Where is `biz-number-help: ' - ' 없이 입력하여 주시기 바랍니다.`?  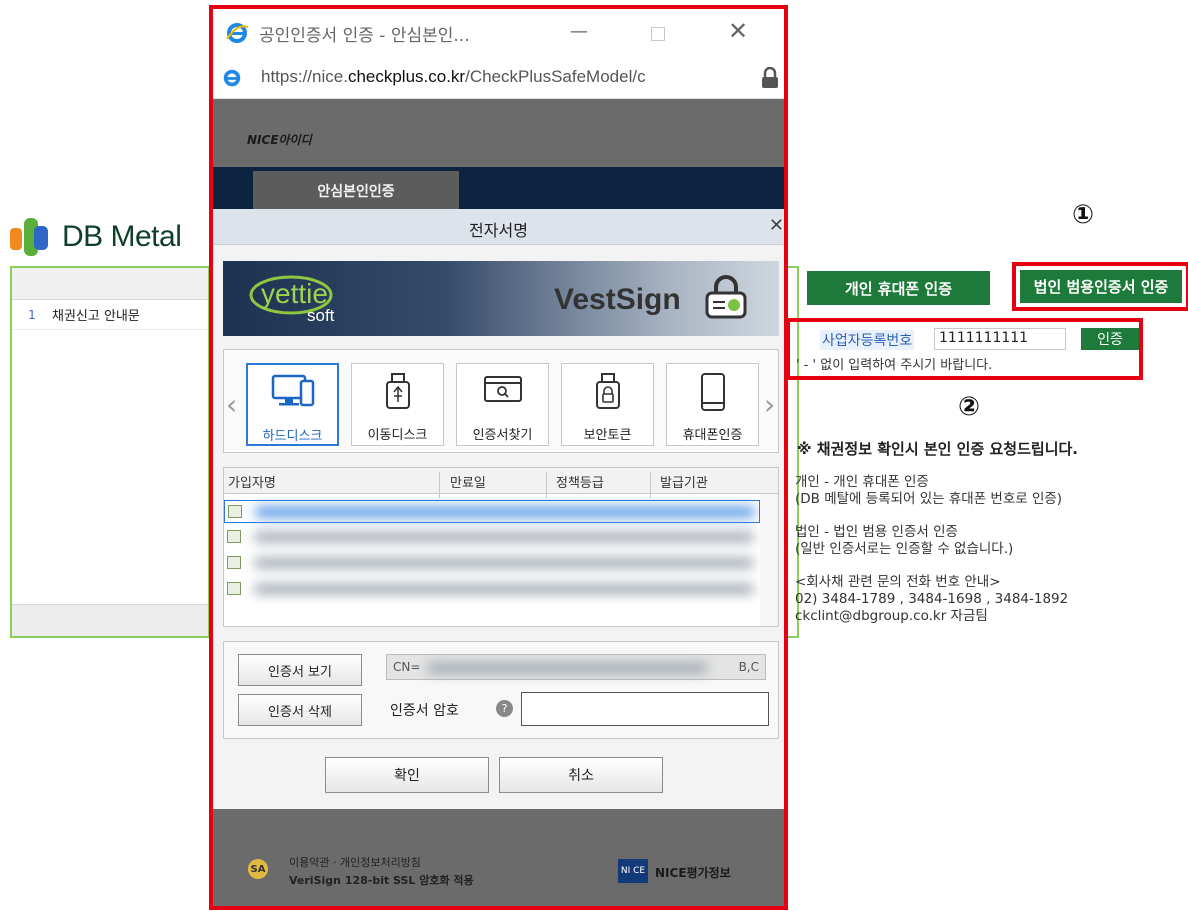 biz-number-help: ' - ' 없이 입력하여 주시기 바랍니다. is located at coordinates (894, 365).